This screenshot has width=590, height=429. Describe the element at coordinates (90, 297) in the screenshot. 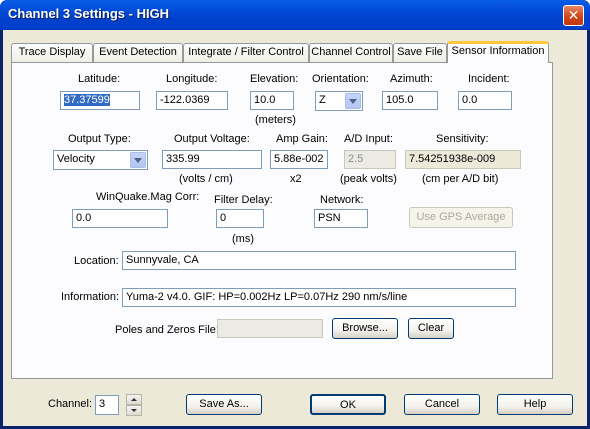

I see `information-label: Information:` at that location.